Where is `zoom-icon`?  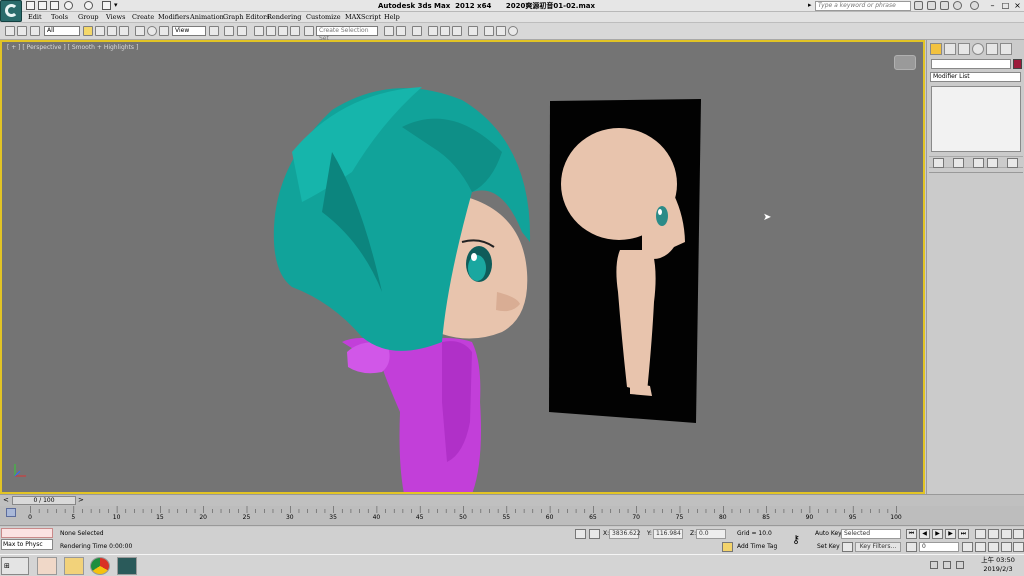
zoom-icon is located at coordinates (980, 534).